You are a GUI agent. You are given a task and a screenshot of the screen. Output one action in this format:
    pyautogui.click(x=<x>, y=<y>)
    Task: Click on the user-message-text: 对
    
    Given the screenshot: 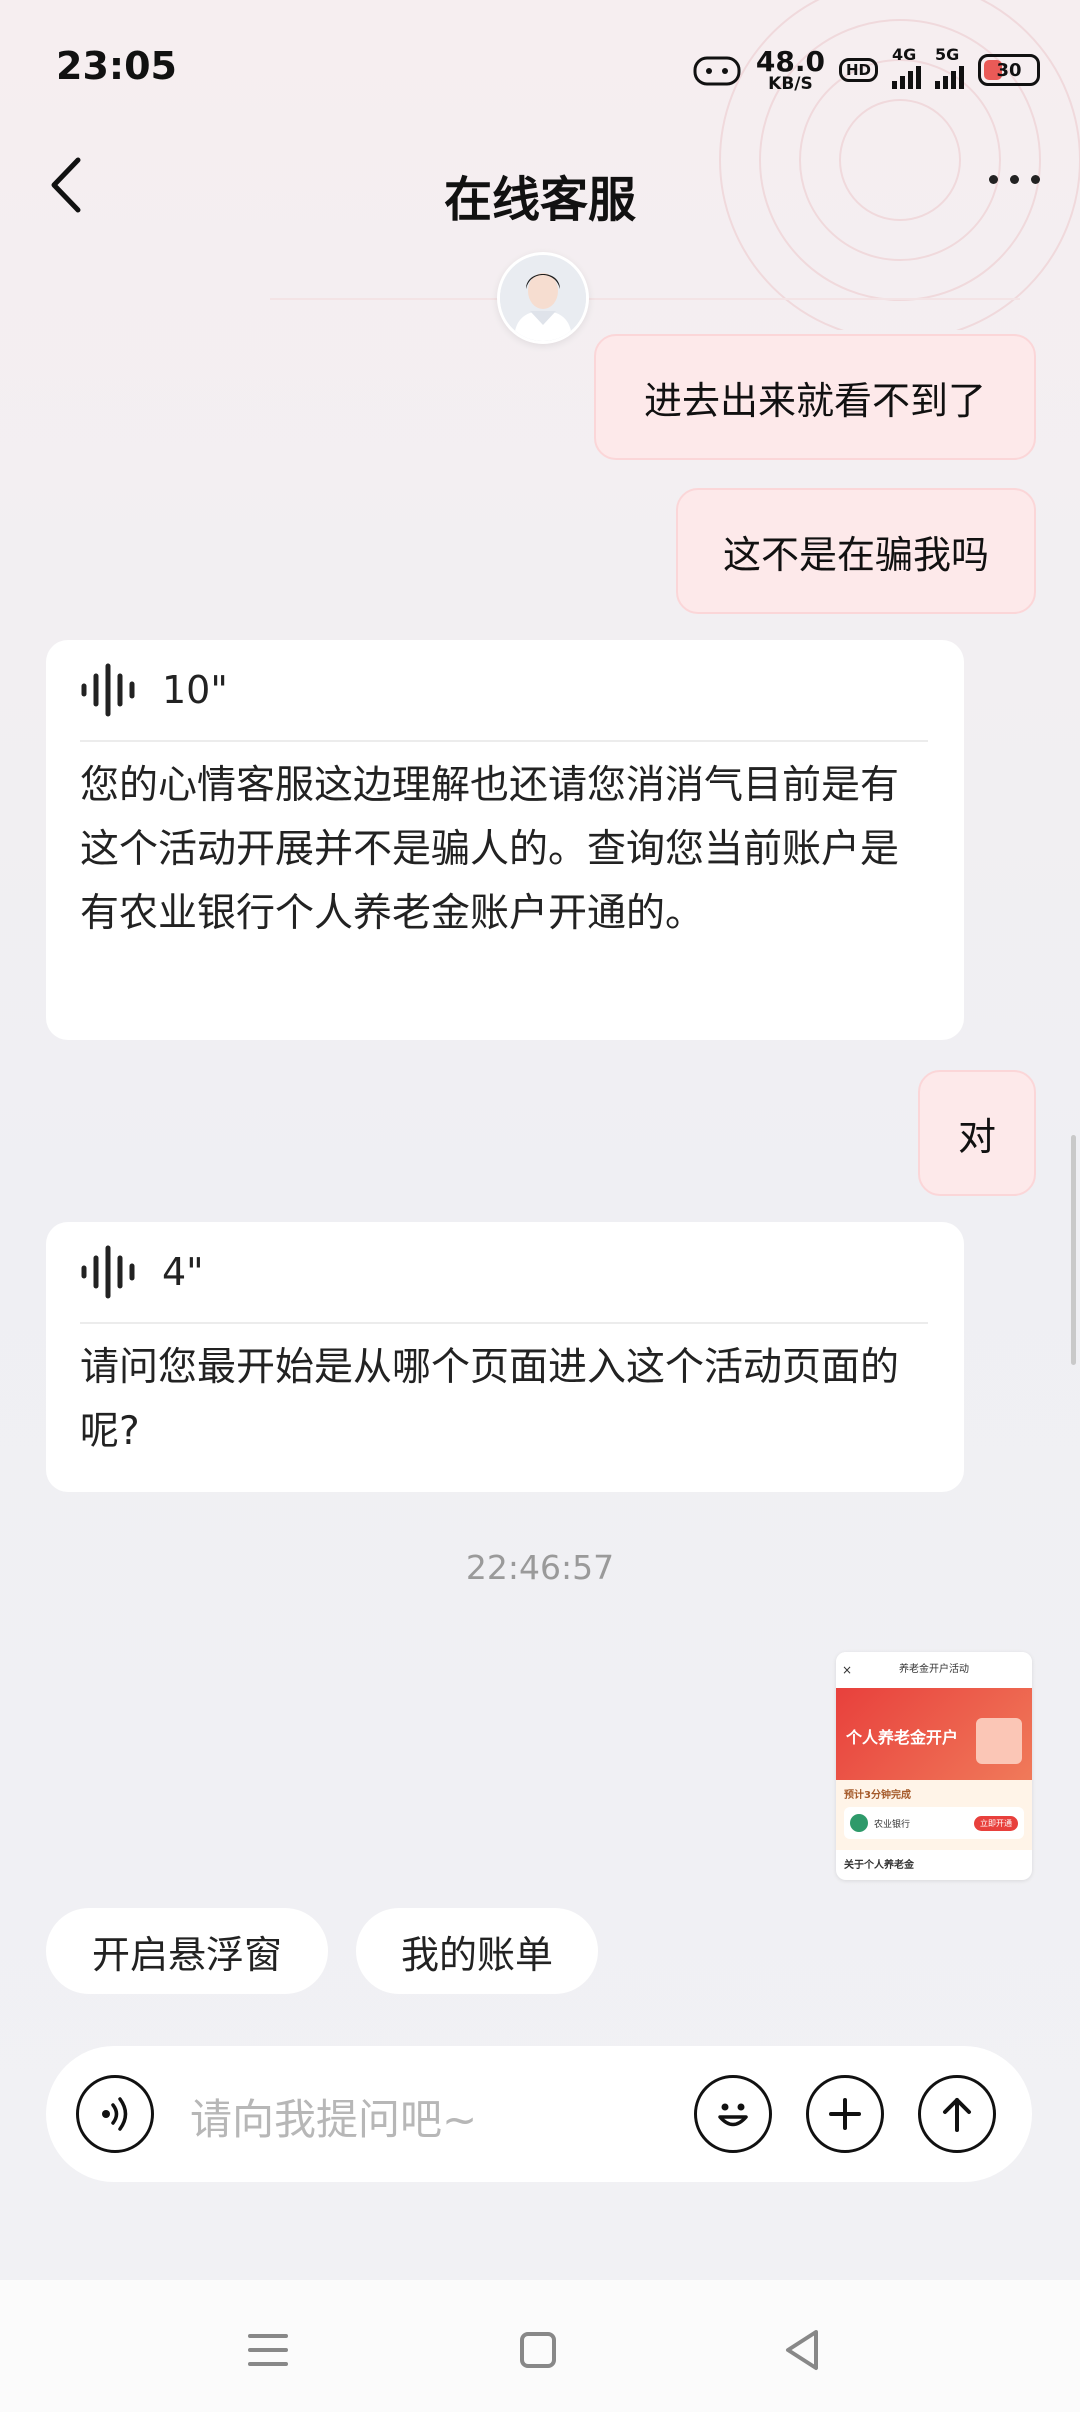 What is the action you would take?
    pyautogui.click(x=976, y=1136)
    